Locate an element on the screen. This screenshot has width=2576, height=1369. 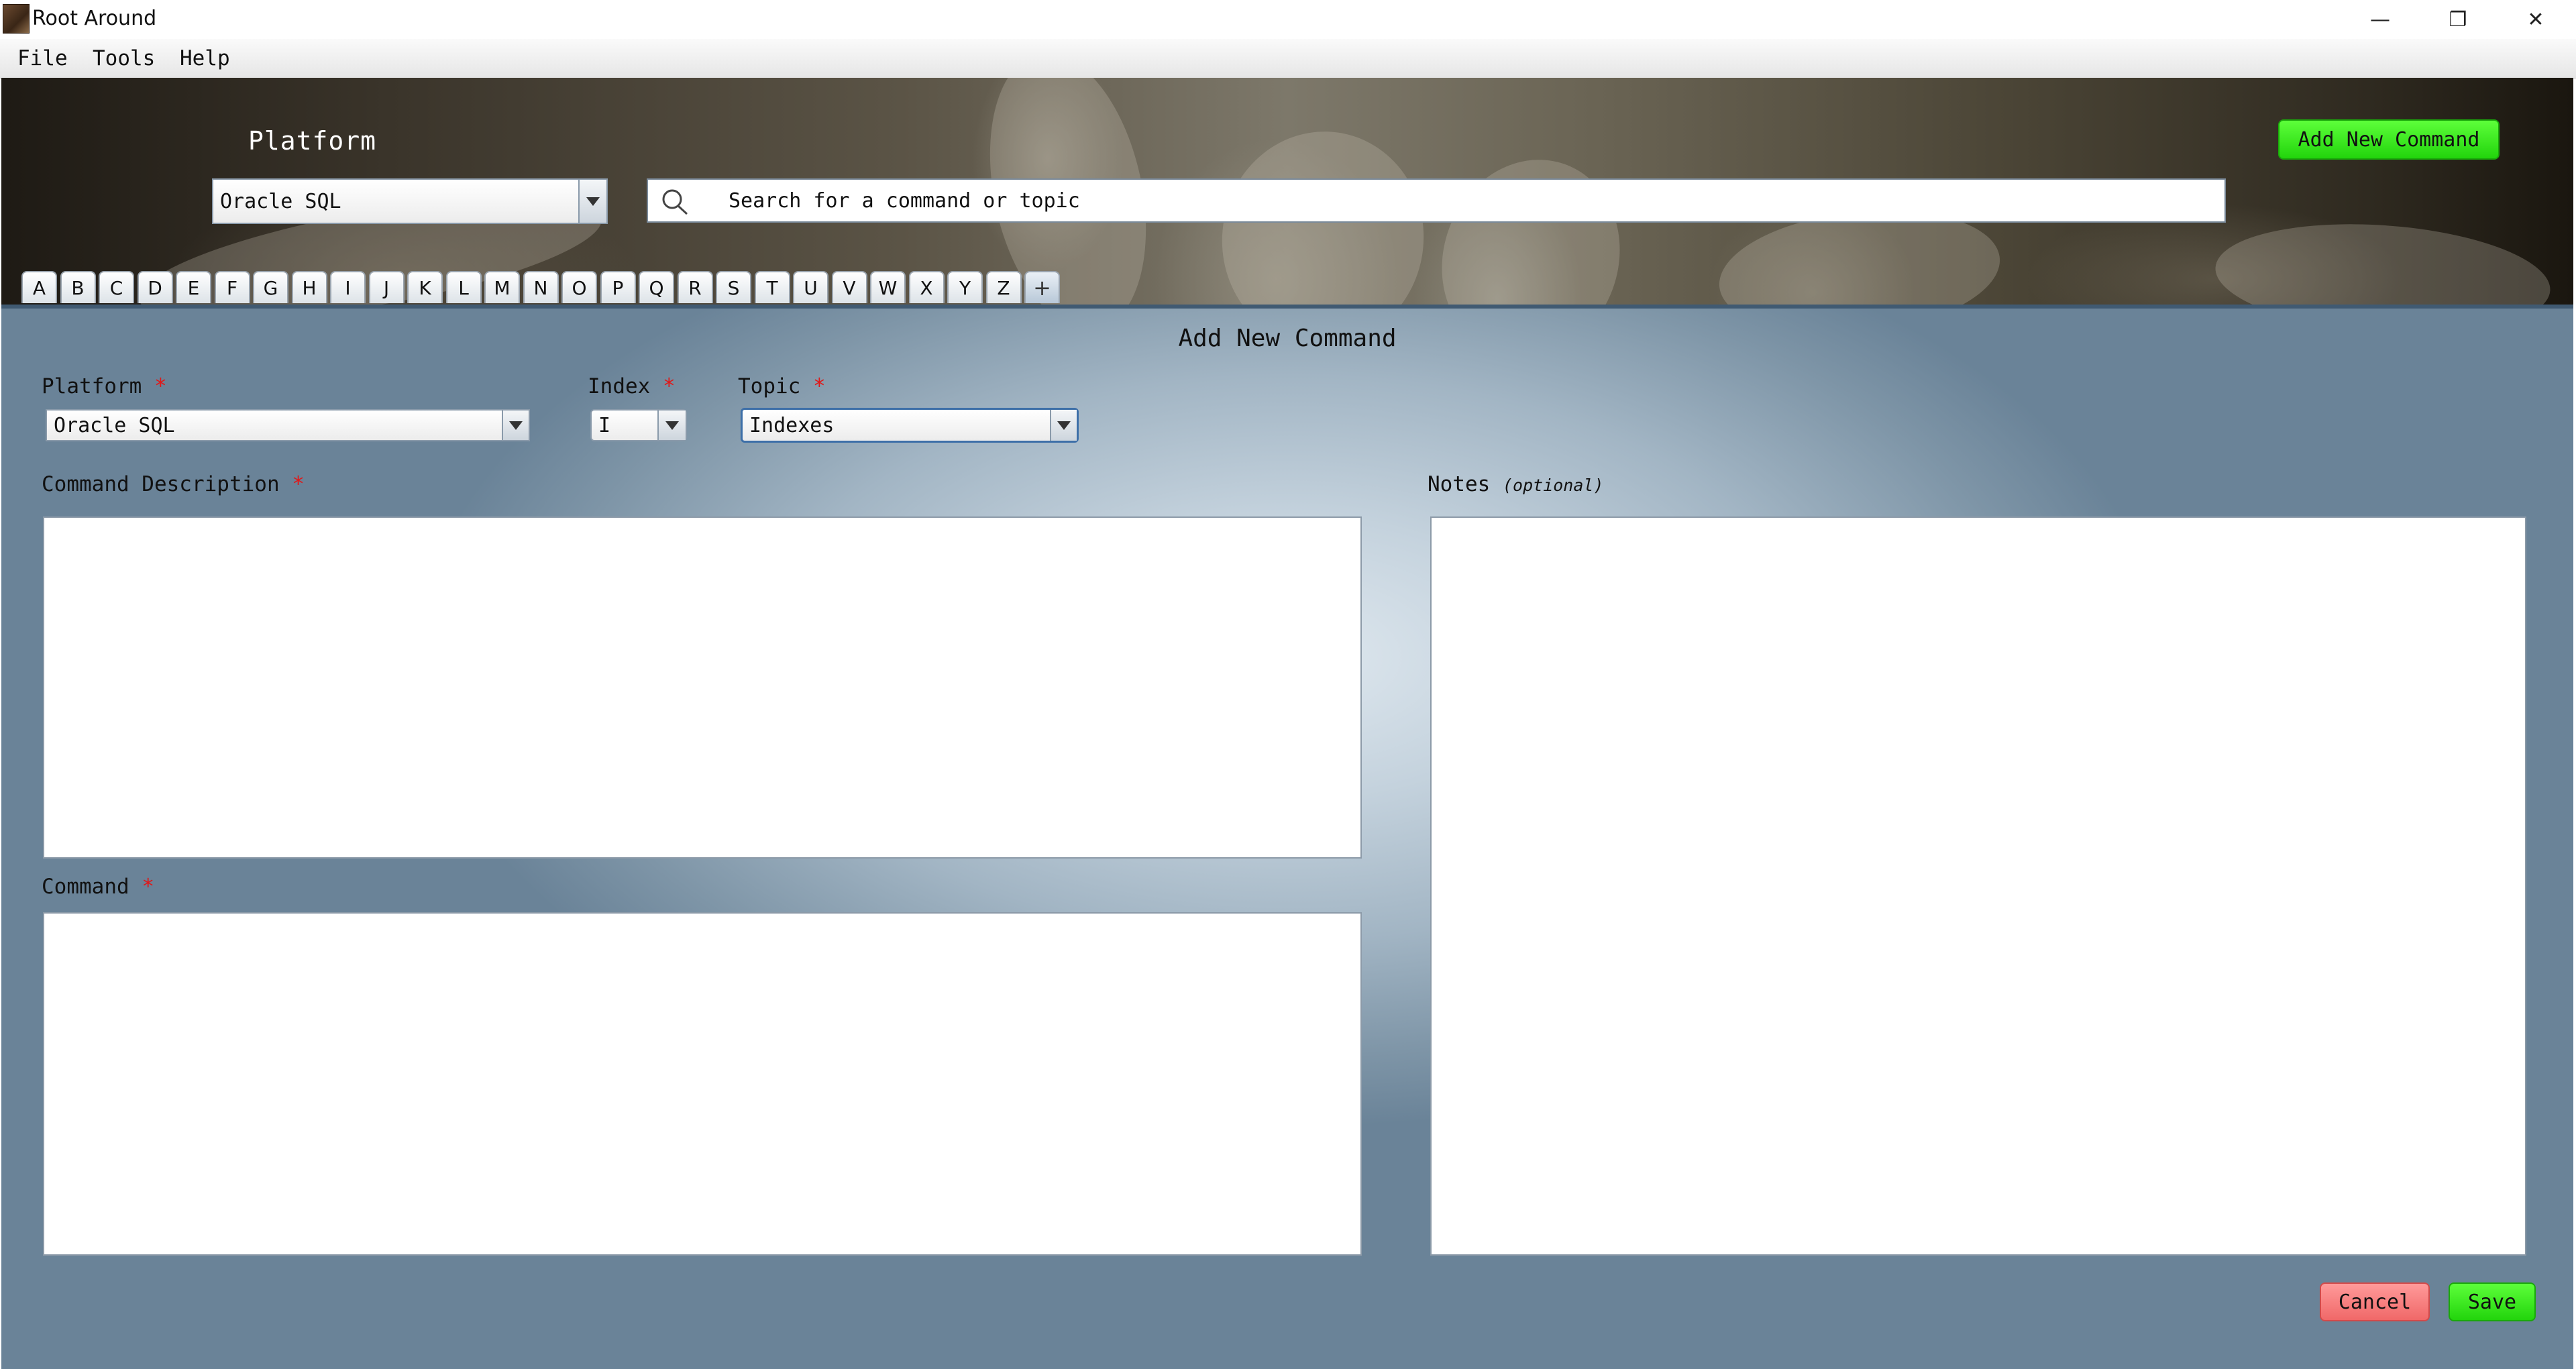
banner-root-shape is located at coordinates (2383, 259).